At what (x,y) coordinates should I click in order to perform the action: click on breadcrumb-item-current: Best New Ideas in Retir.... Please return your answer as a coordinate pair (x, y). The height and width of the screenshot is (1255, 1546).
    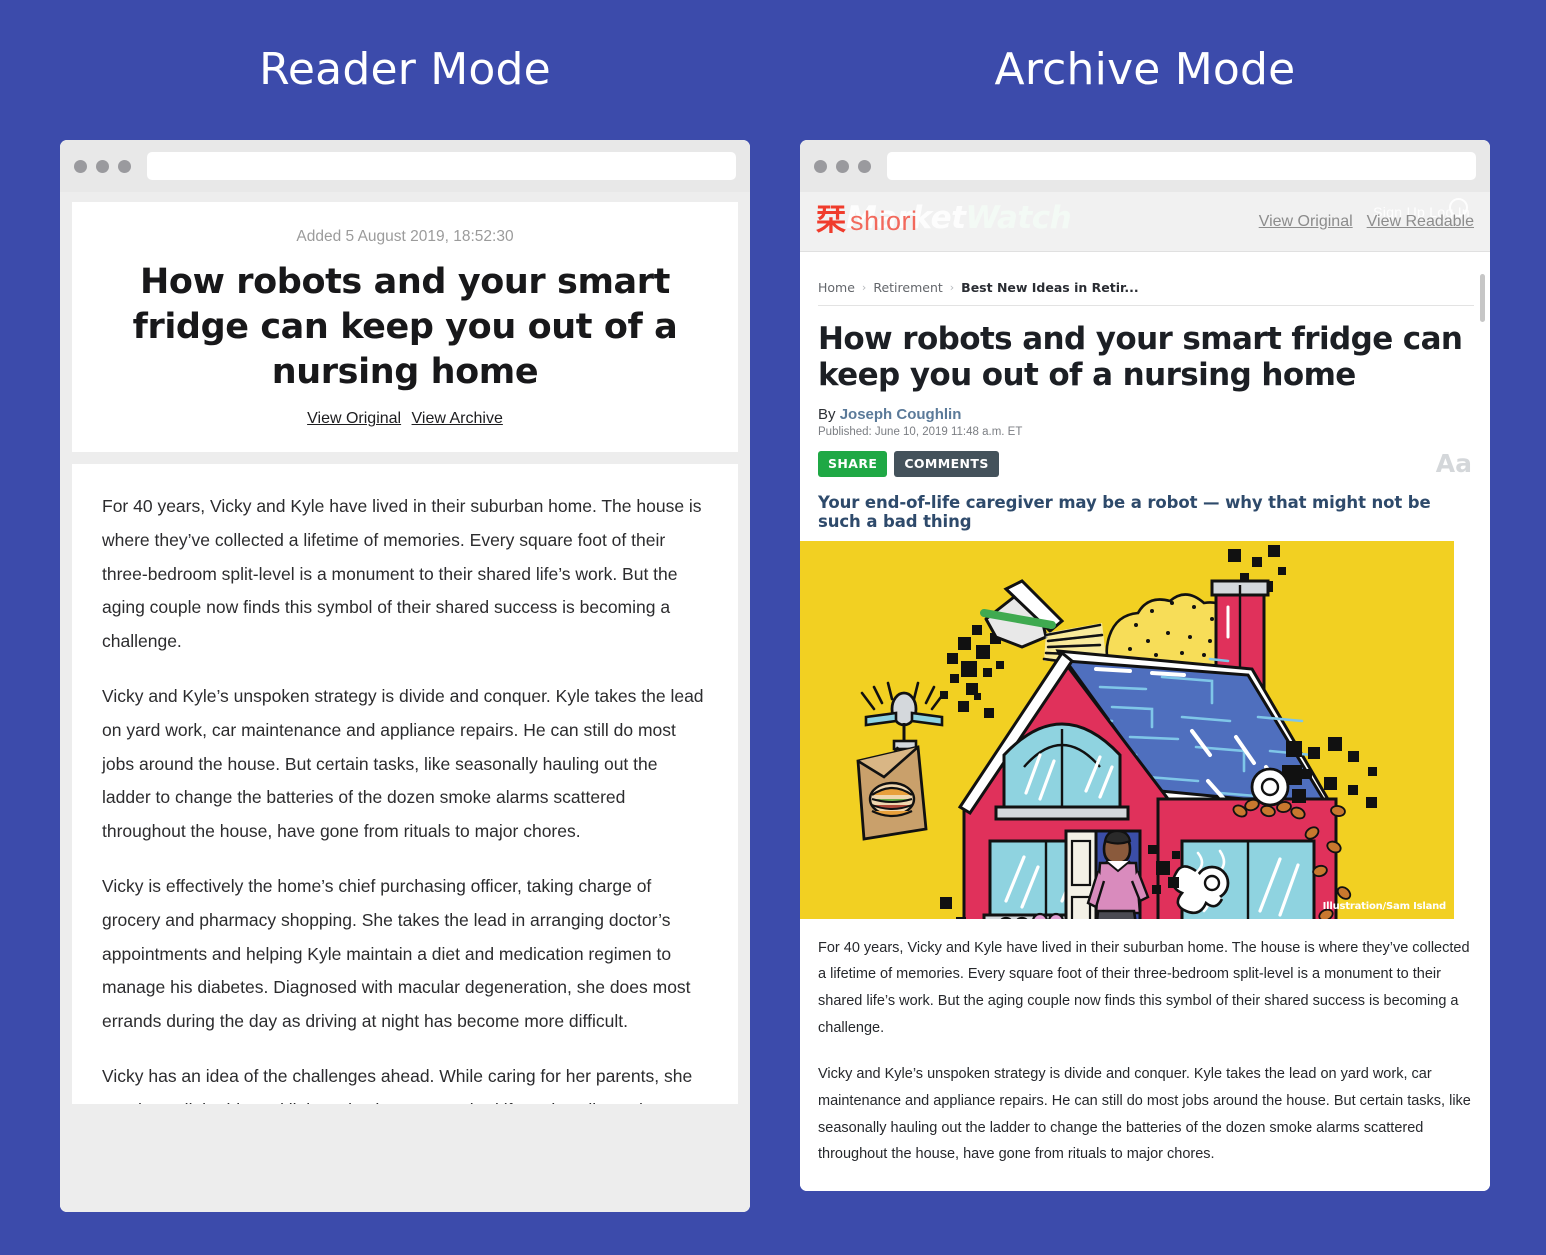
    Looking at the image, I should click on (1050, 287).